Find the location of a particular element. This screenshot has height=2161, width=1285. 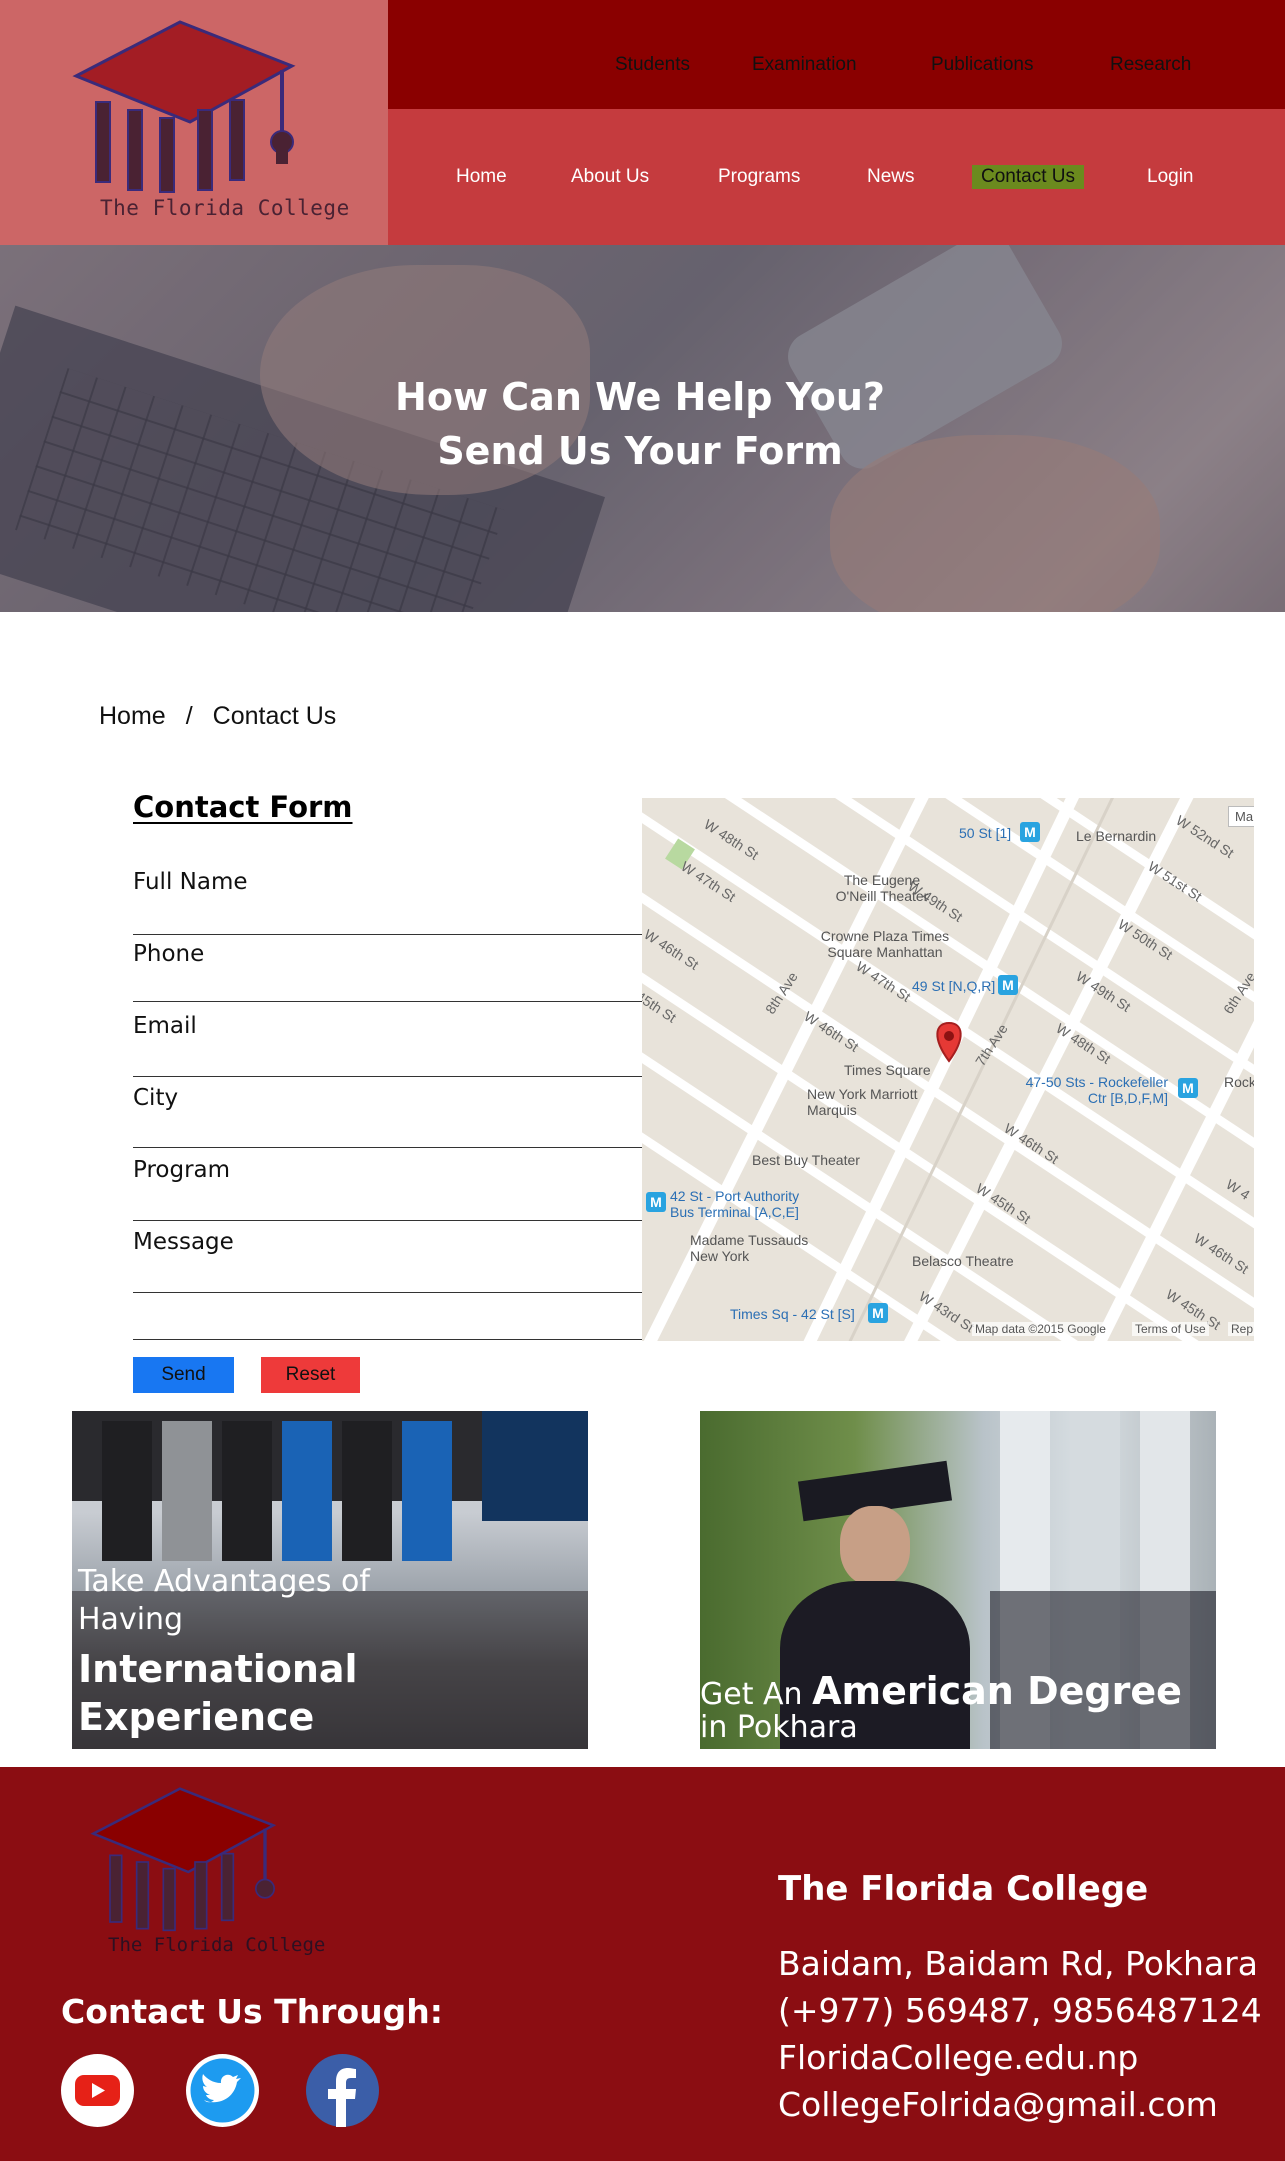

map-station-label: 50 St [1] is located at coordinates (985, 833).